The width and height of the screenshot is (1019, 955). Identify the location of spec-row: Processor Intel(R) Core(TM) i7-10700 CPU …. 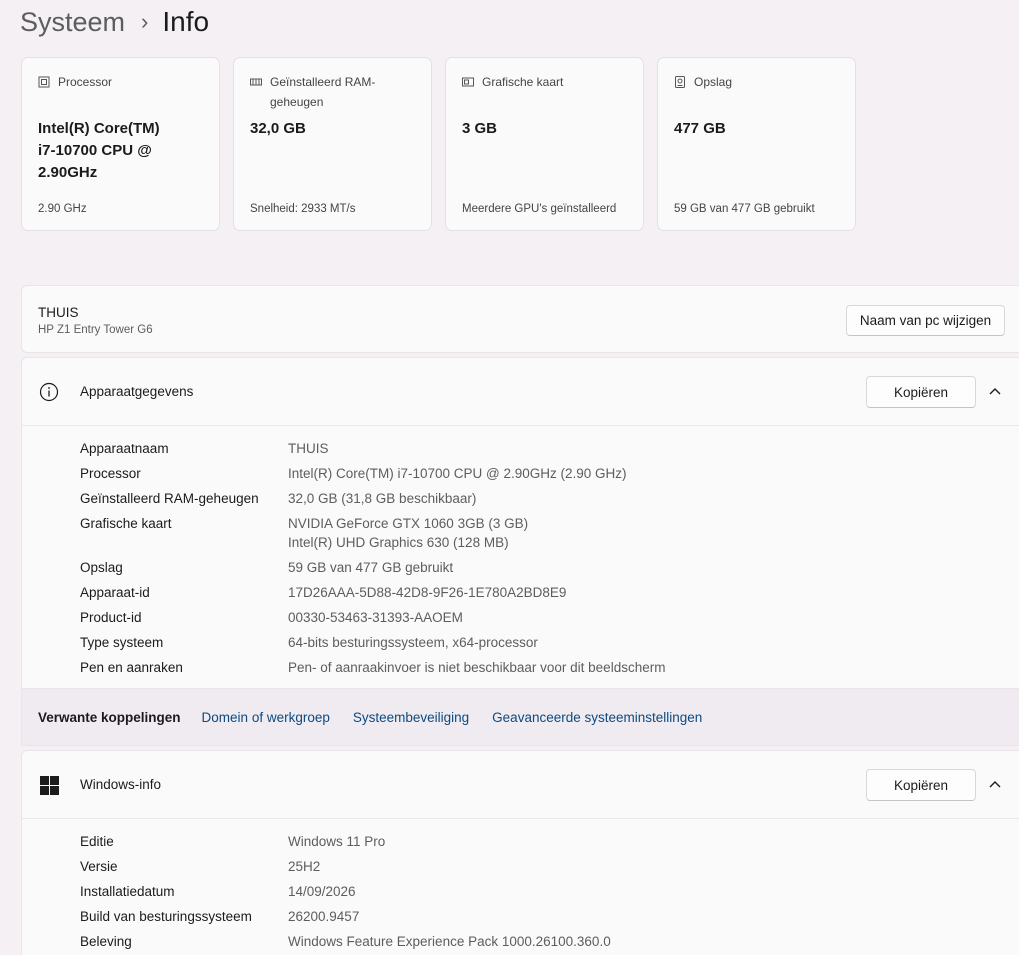
(520, 473).